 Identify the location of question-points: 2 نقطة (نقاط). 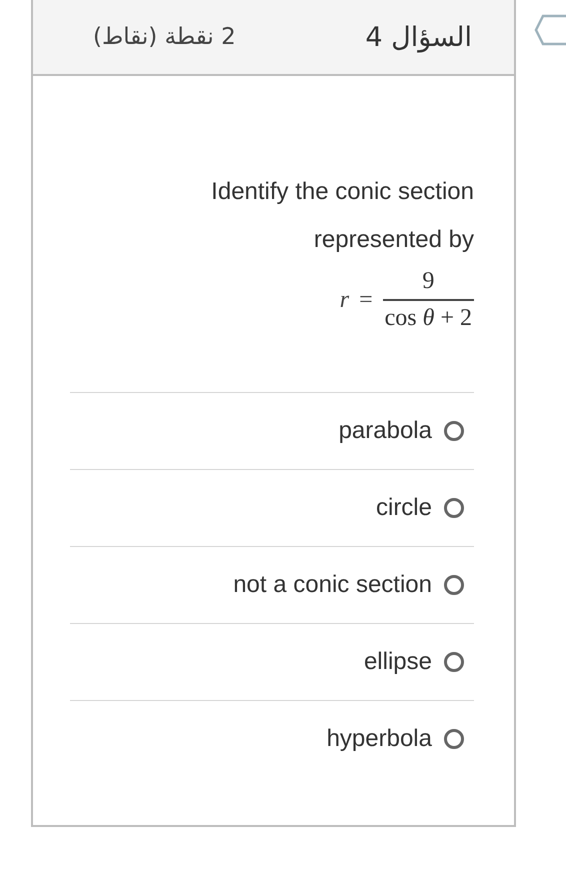
(164, 37).